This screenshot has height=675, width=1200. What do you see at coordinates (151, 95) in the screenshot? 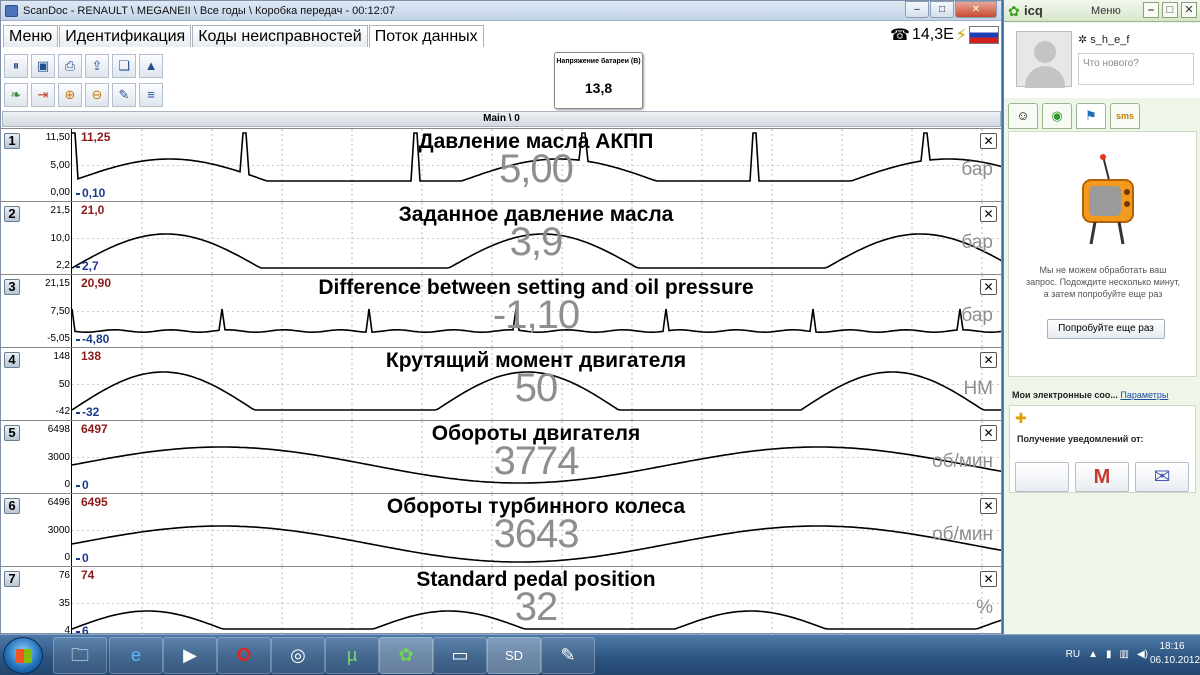
I see `list-icon: ≡` at bounding box center [151, 95].